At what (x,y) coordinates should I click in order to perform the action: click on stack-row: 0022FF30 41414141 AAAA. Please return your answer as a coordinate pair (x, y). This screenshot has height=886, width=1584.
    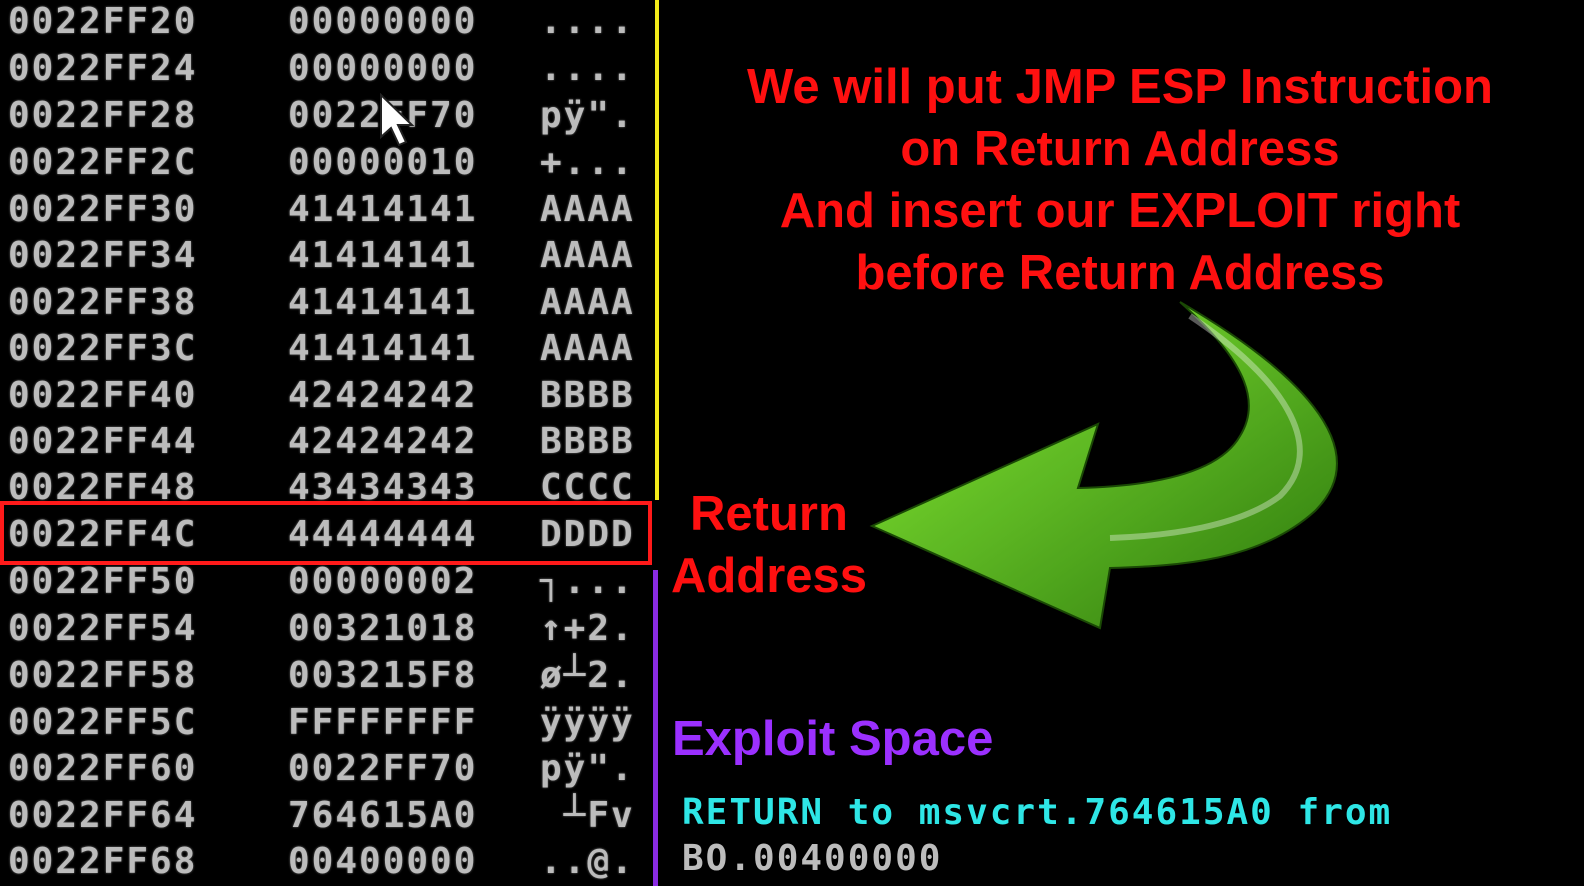
    Looking at the image, I should click on (328, 209).